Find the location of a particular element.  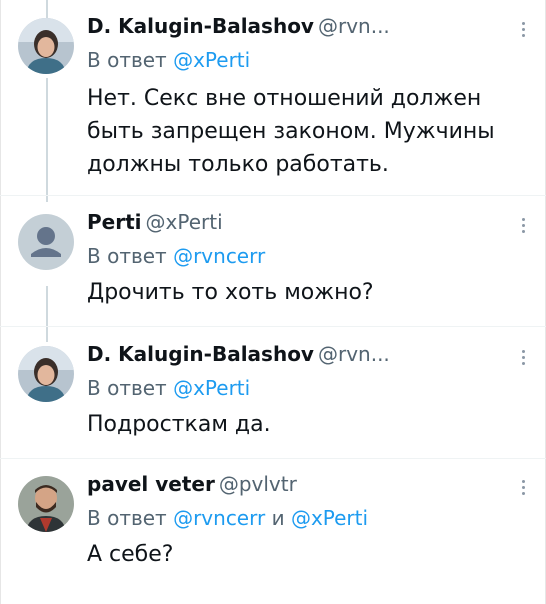

bearded-man-avatar-image is located at coordinates (46, 504).